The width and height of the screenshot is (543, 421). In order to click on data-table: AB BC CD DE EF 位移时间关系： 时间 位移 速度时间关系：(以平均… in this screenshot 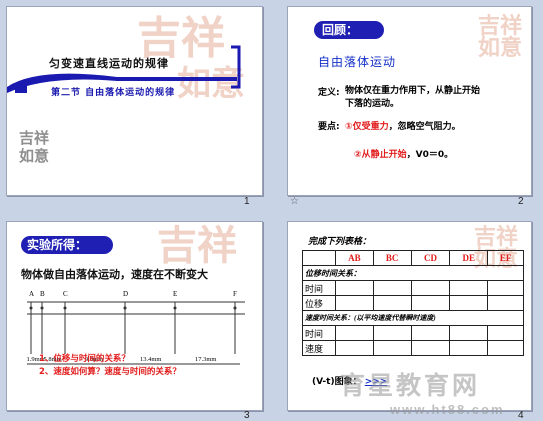, I will do `click(413, 303)`.